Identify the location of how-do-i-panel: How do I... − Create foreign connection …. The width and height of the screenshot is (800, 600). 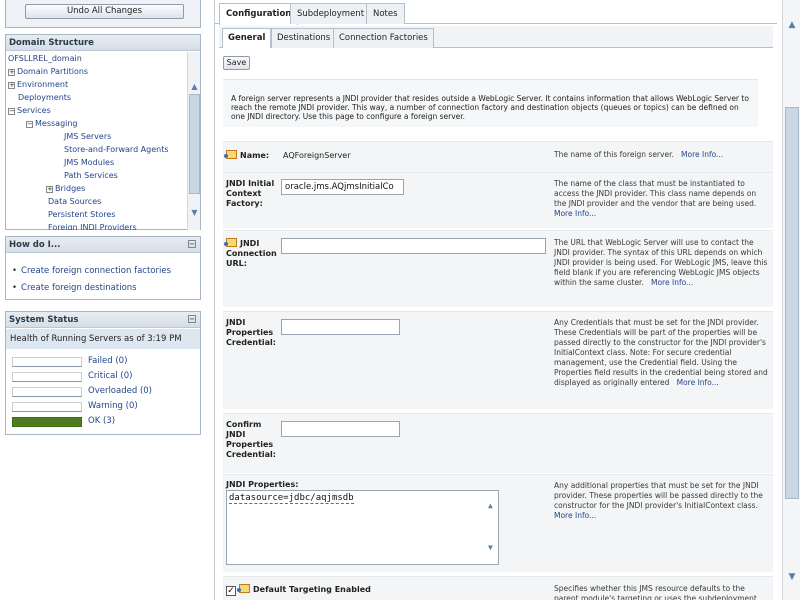
(103, 268).